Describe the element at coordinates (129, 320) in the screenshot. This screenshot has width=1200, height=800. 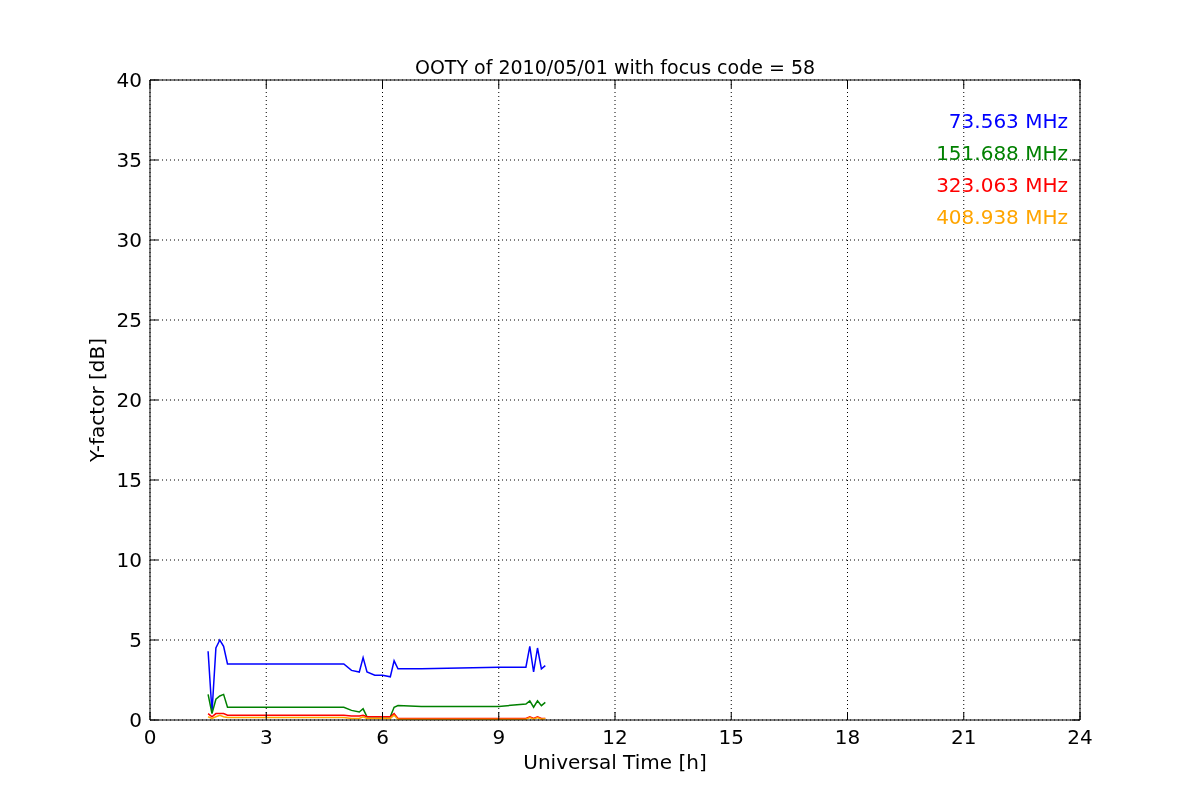
I see `y-tick-label: 25` at that location.